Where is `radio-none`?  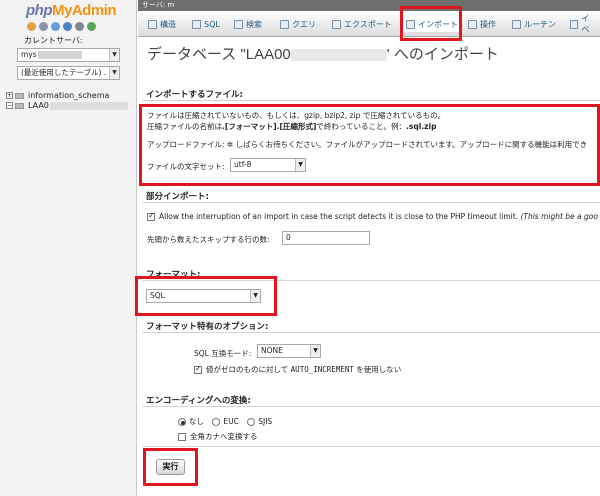
radio-none is located at coordinates (182, 422).